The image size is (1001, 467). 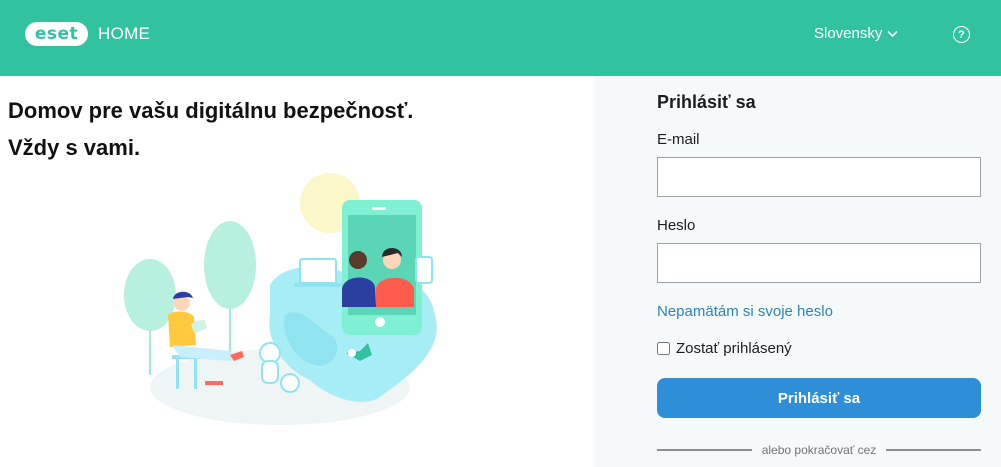 I want to click on help-icon: ?, so click(x=961, y=34).